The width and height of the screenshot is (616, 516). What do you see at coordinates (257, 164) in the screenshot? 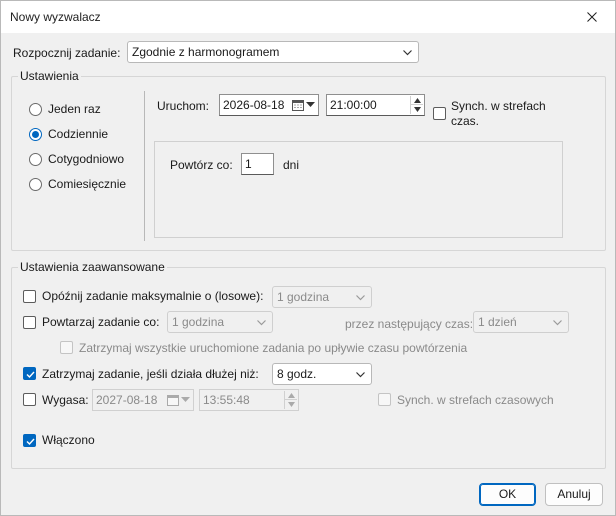
I see `repeat-every-input: 1` at bounding box center [257, 164].